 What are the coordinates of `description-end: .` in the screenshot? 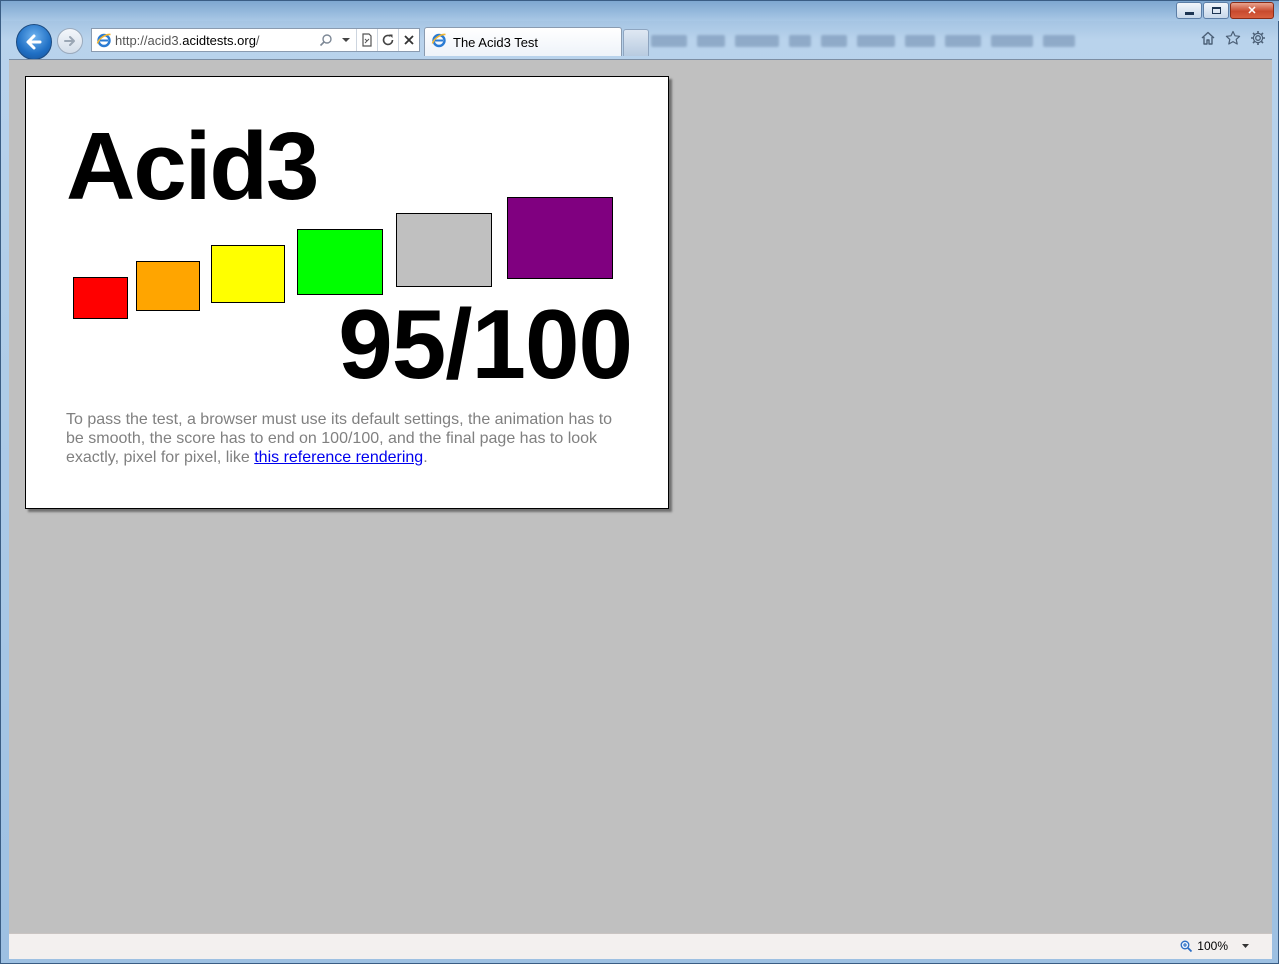 It's located at (425, 457).